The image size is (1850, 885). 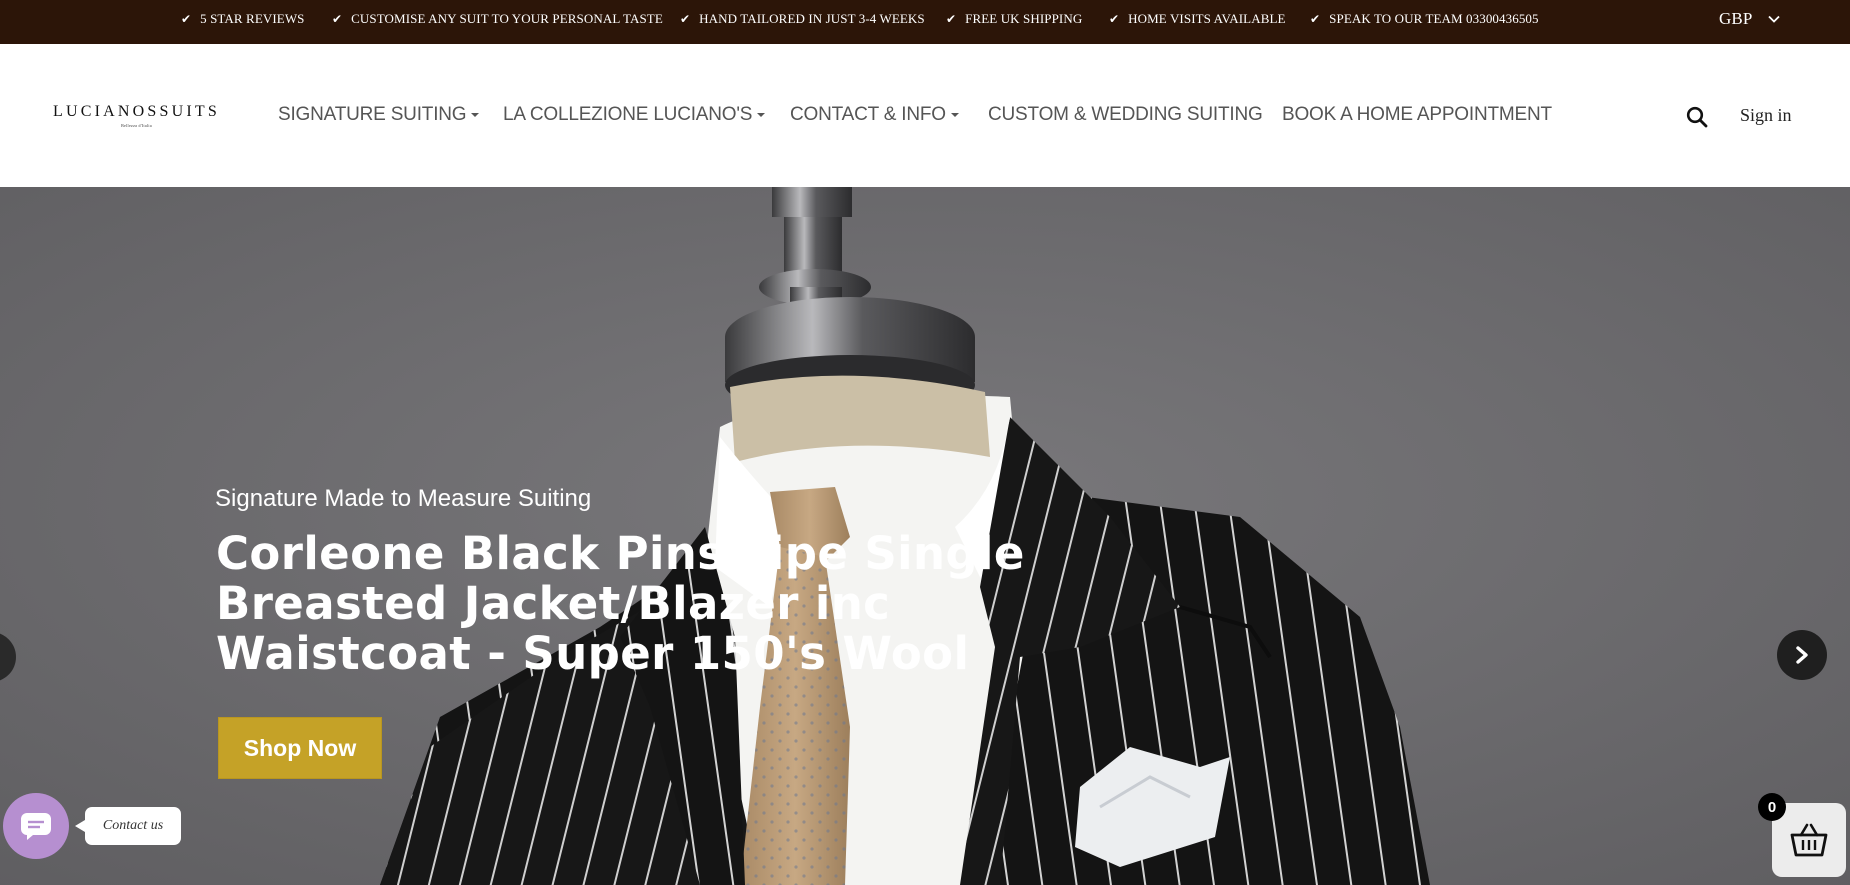 What do you see at coordinates (1024, 18) in the screenshot?
I see `usp-label: FREE UK SHIPPING` at bounding box center [1024, 18].